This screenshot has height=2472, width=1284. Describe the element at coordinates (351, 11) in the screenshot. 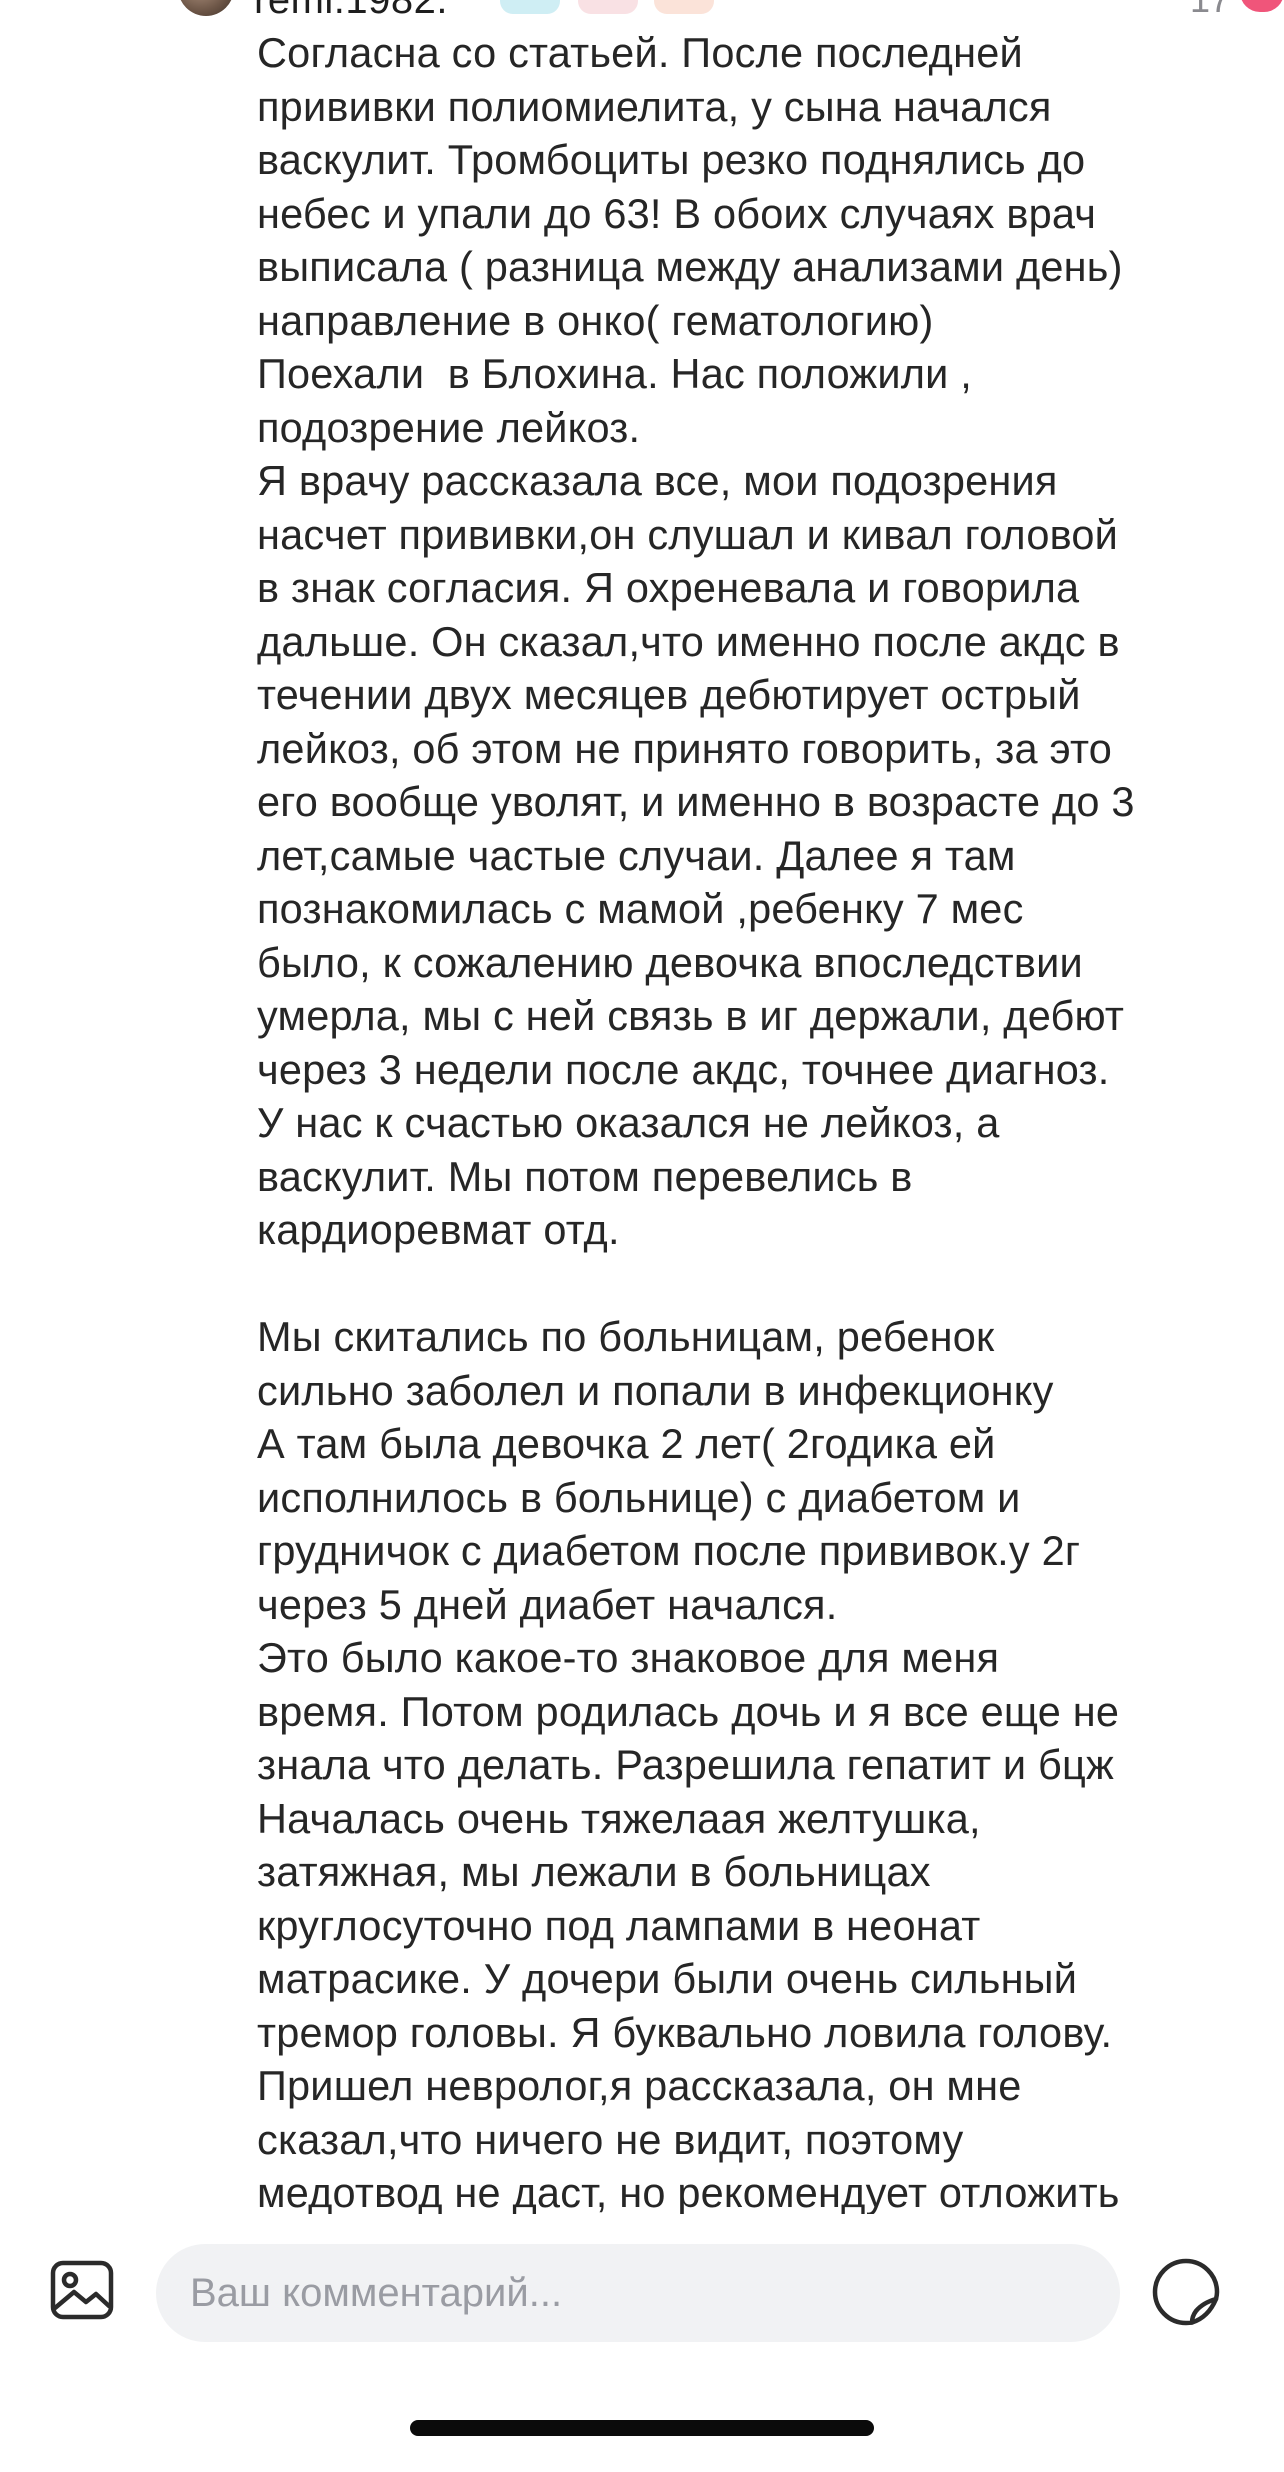

I see `comment-author: remi.1982.` at that location.